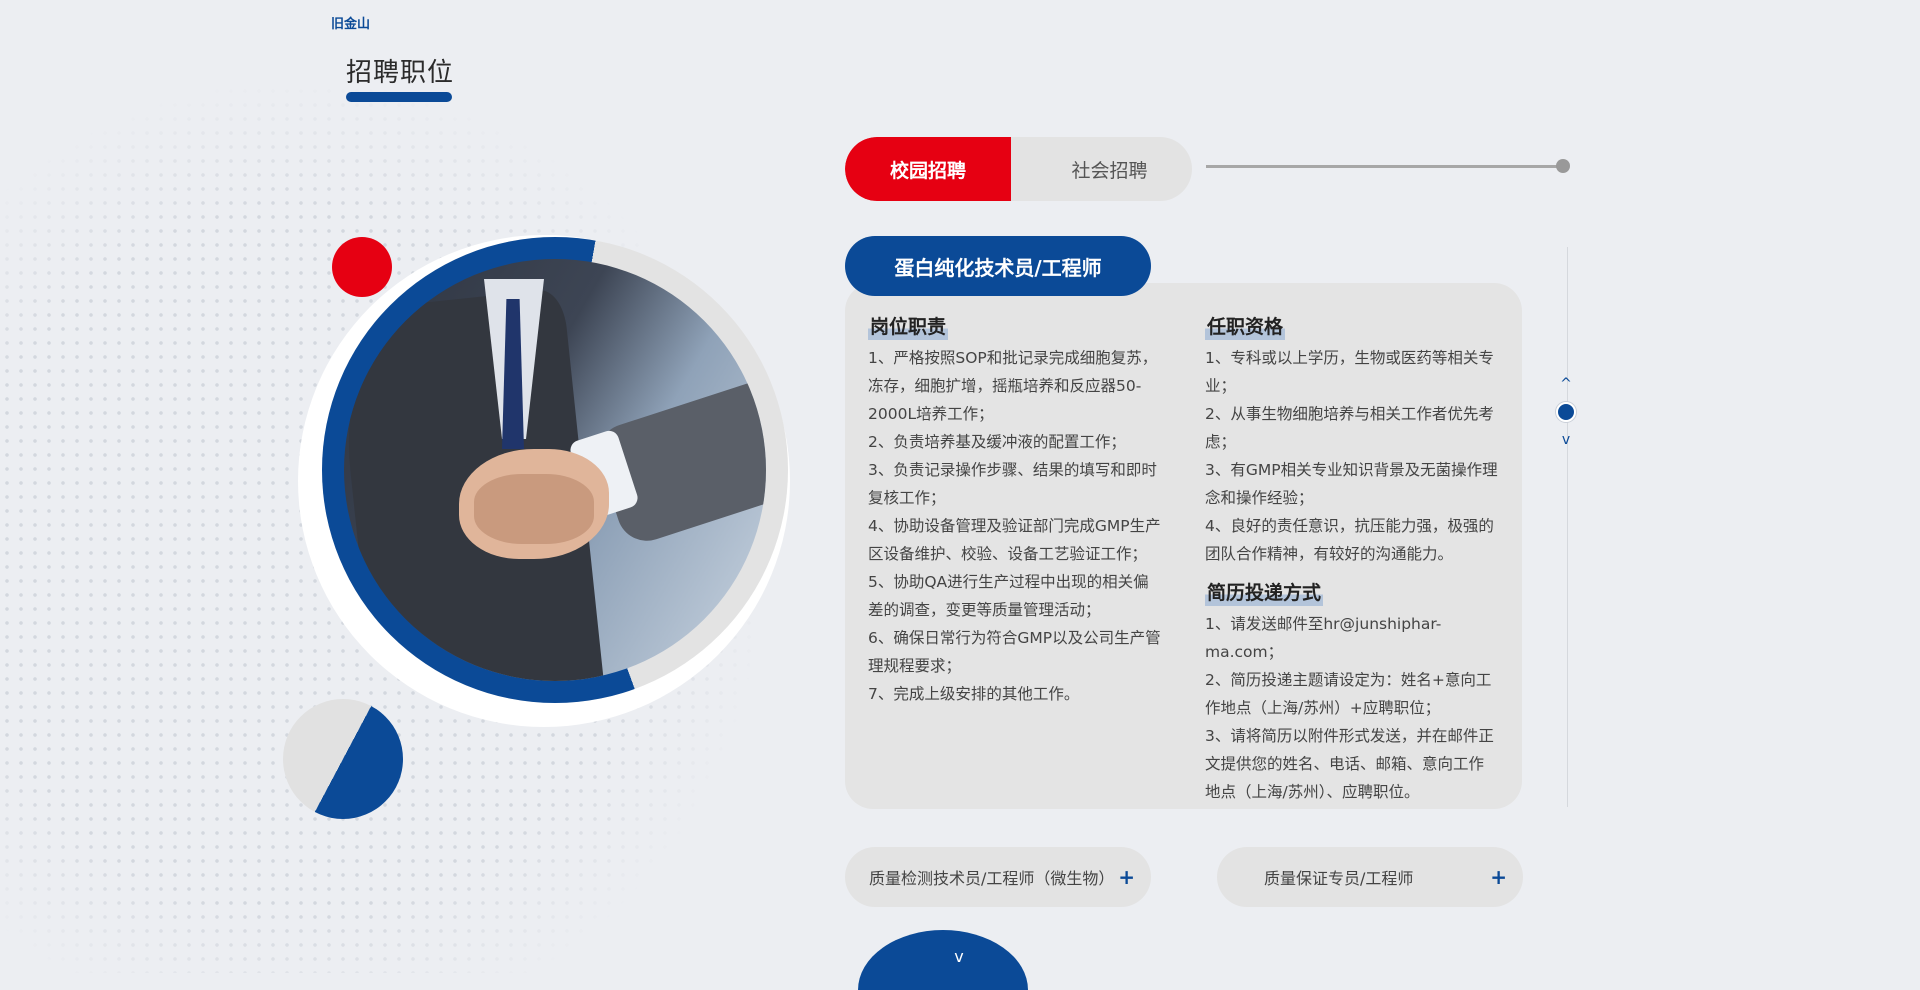 The height and width of the screenshot is (990, 1920). Describe the element at coordinates (555, 470) in the screenshot. I see `handshake-photo` at that location.